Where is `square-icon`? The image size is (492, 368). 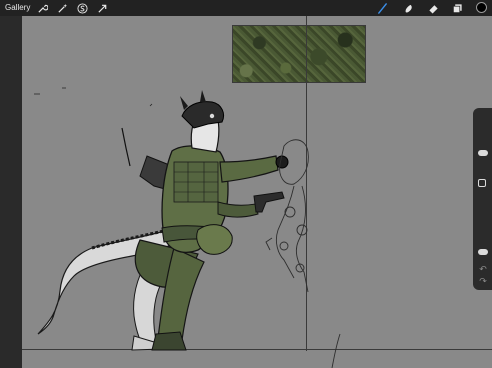
square-icon is located at coordinates (482, 183).